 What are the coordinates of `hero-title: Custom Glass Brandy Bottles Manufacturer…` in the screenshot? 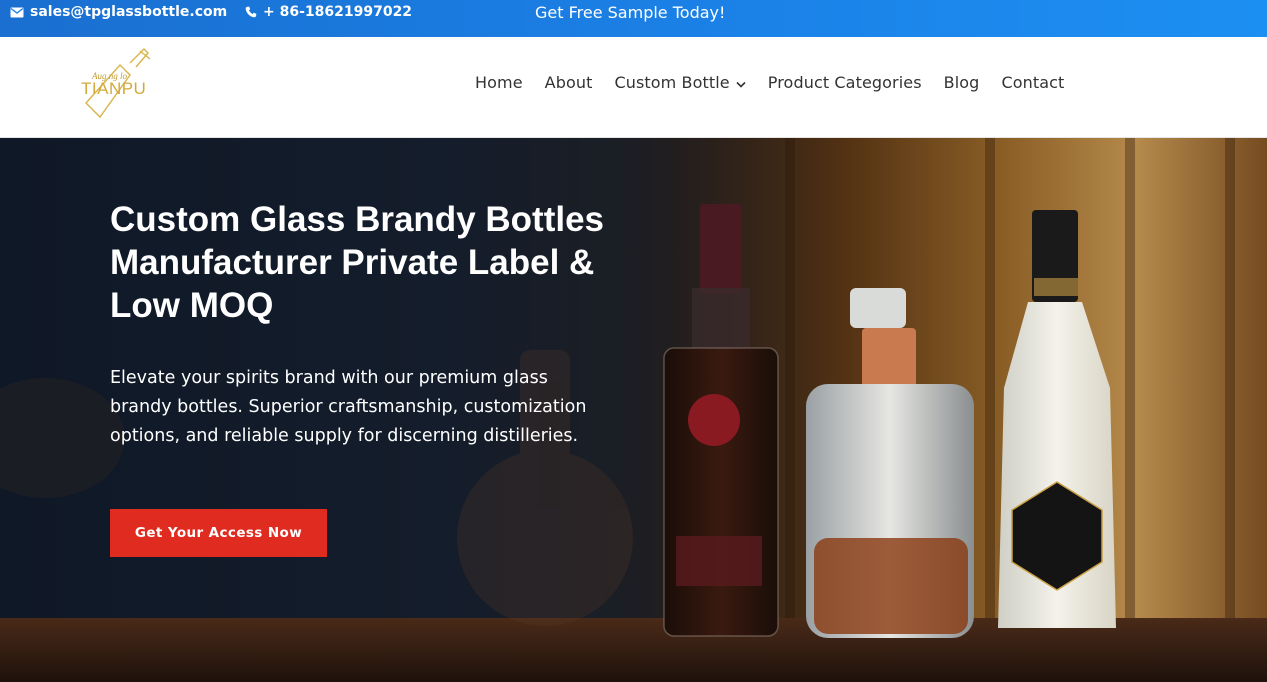 It's located at (357, 262).